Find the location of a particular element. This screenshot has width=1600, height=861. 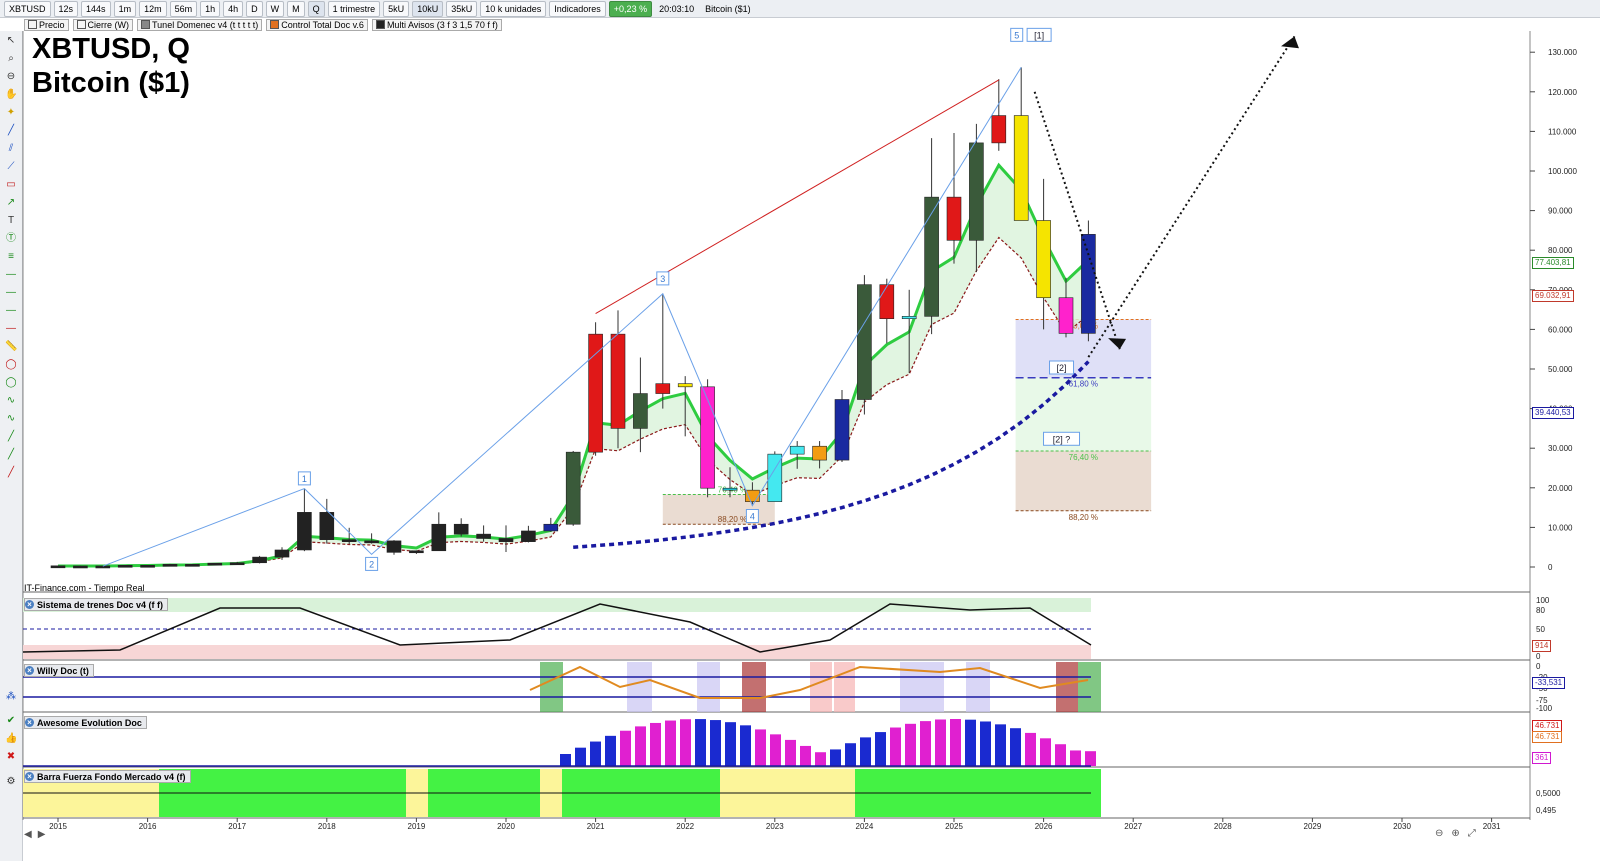

scroll-left-icon: ◀ is located at coordinates (28, 834).